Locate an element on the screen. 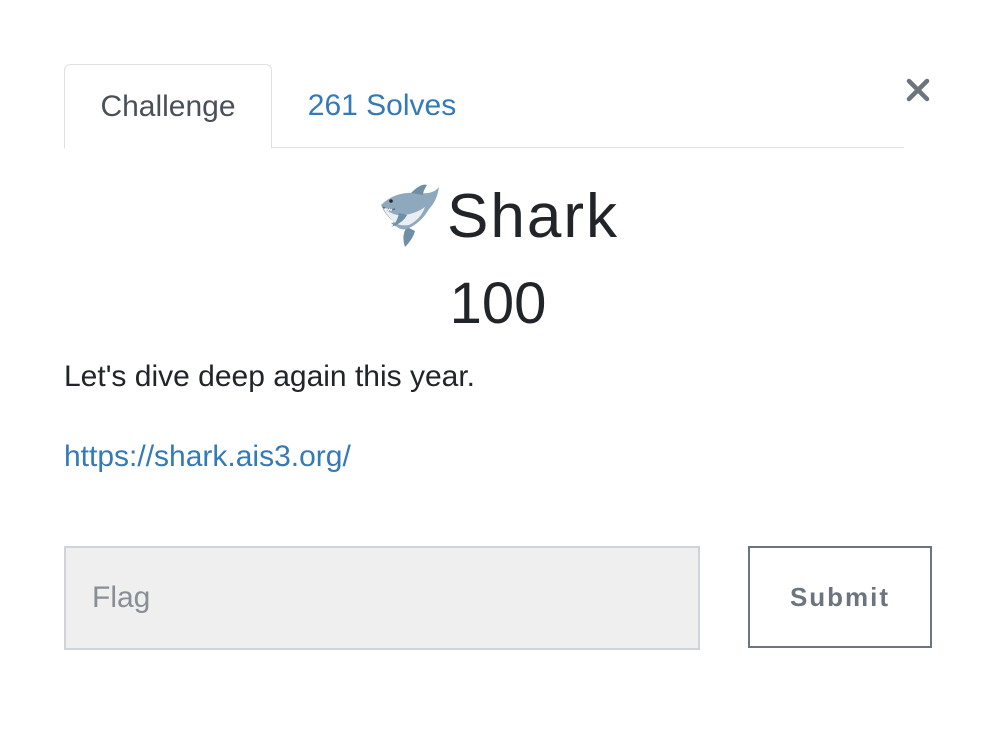  tab-solves-label: 261 Solves is located at coordinates (382, 105).